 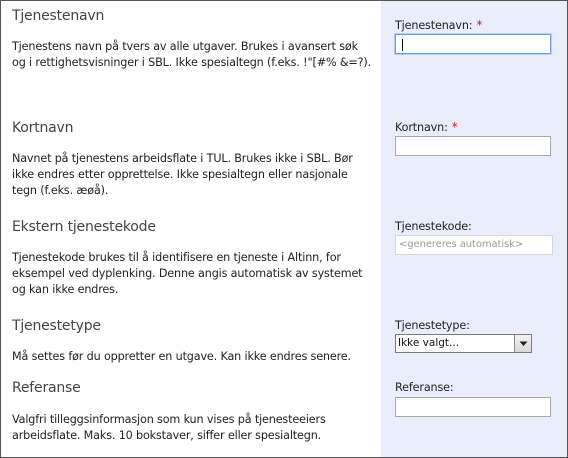 I want to click on section-title: Tjenestenavn, so click(x=58, y=16).